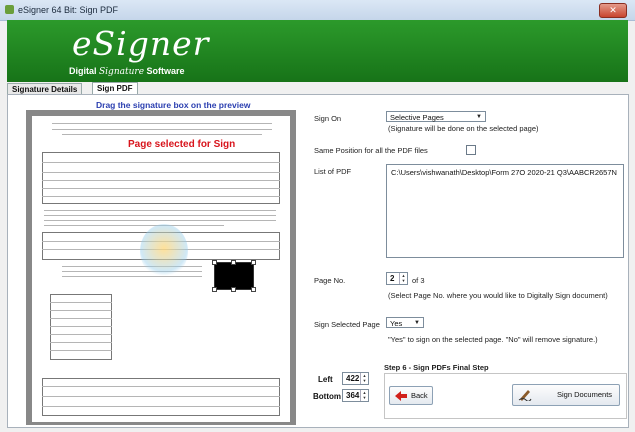 The image size is (635, 432). Describe the element at coordinates (127, 71) in the screenshot. I see `tagline: Digital Signature Software` at that location.